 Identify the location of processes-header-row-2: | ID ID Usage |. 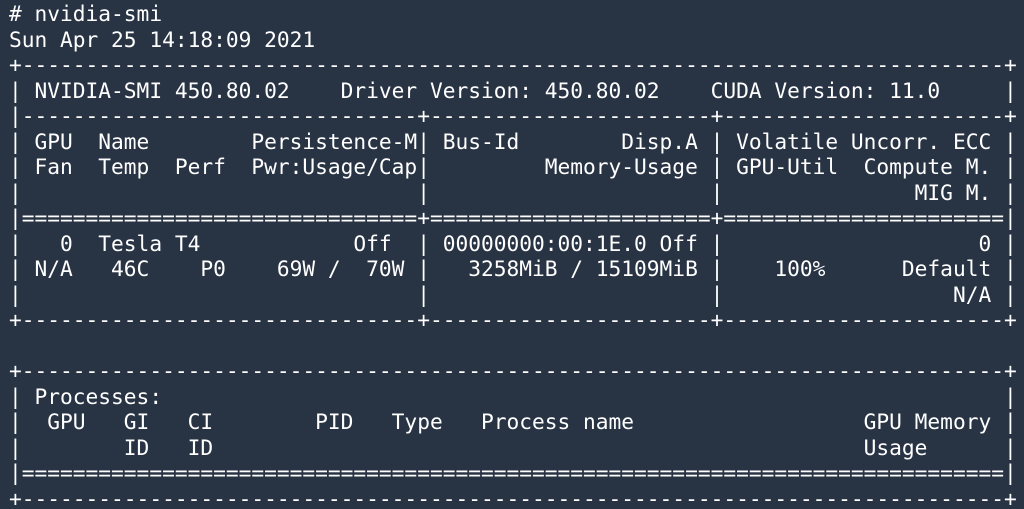
(513, 447).